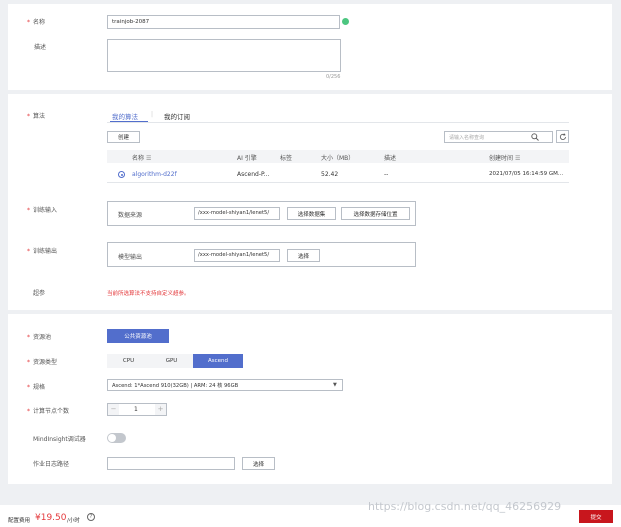 This screenshot has height=527, width=621. Describe the element at coordinates (19, 521) in the screenshot. I see `fee-label: 配置费用` at that location.